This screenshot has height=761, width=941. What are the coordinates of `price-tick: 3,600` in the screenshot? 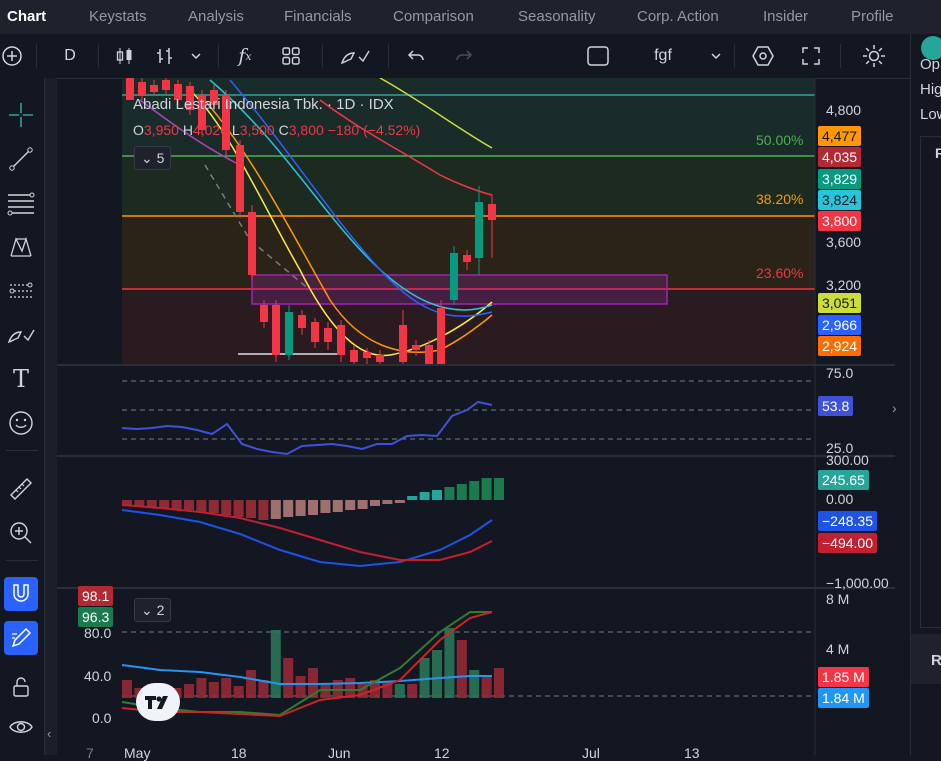 It's located at (844, 242).